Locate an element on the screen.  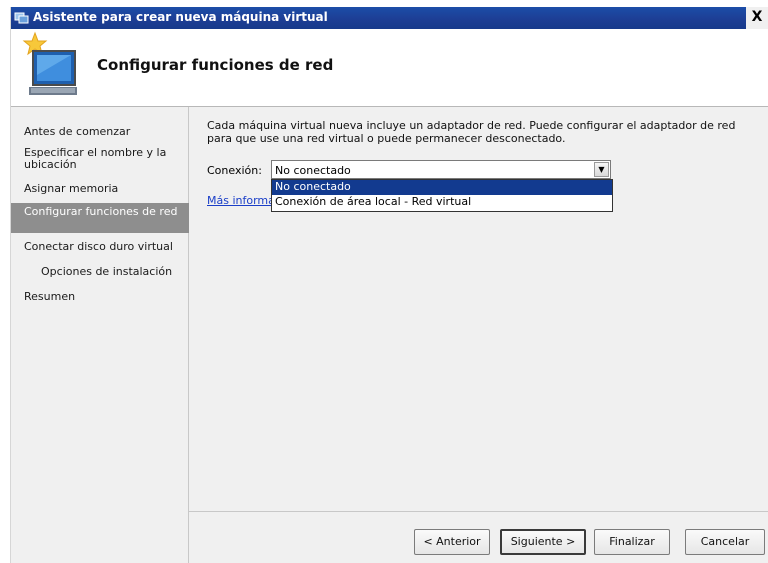
sidebar-item-especificar-nombre: Especificar el nombre y la ubicación is located at coordinates (100, 159).